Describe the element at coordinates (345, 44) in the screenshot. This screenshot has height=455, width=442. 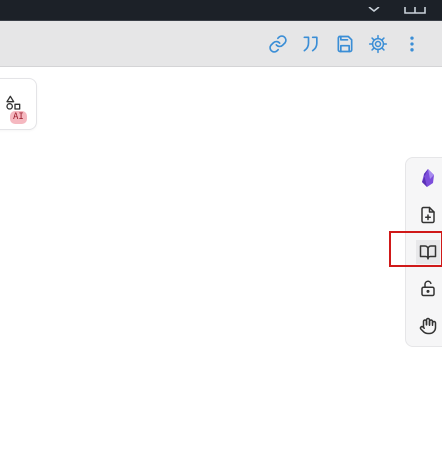
I see `save-icon` at that location.